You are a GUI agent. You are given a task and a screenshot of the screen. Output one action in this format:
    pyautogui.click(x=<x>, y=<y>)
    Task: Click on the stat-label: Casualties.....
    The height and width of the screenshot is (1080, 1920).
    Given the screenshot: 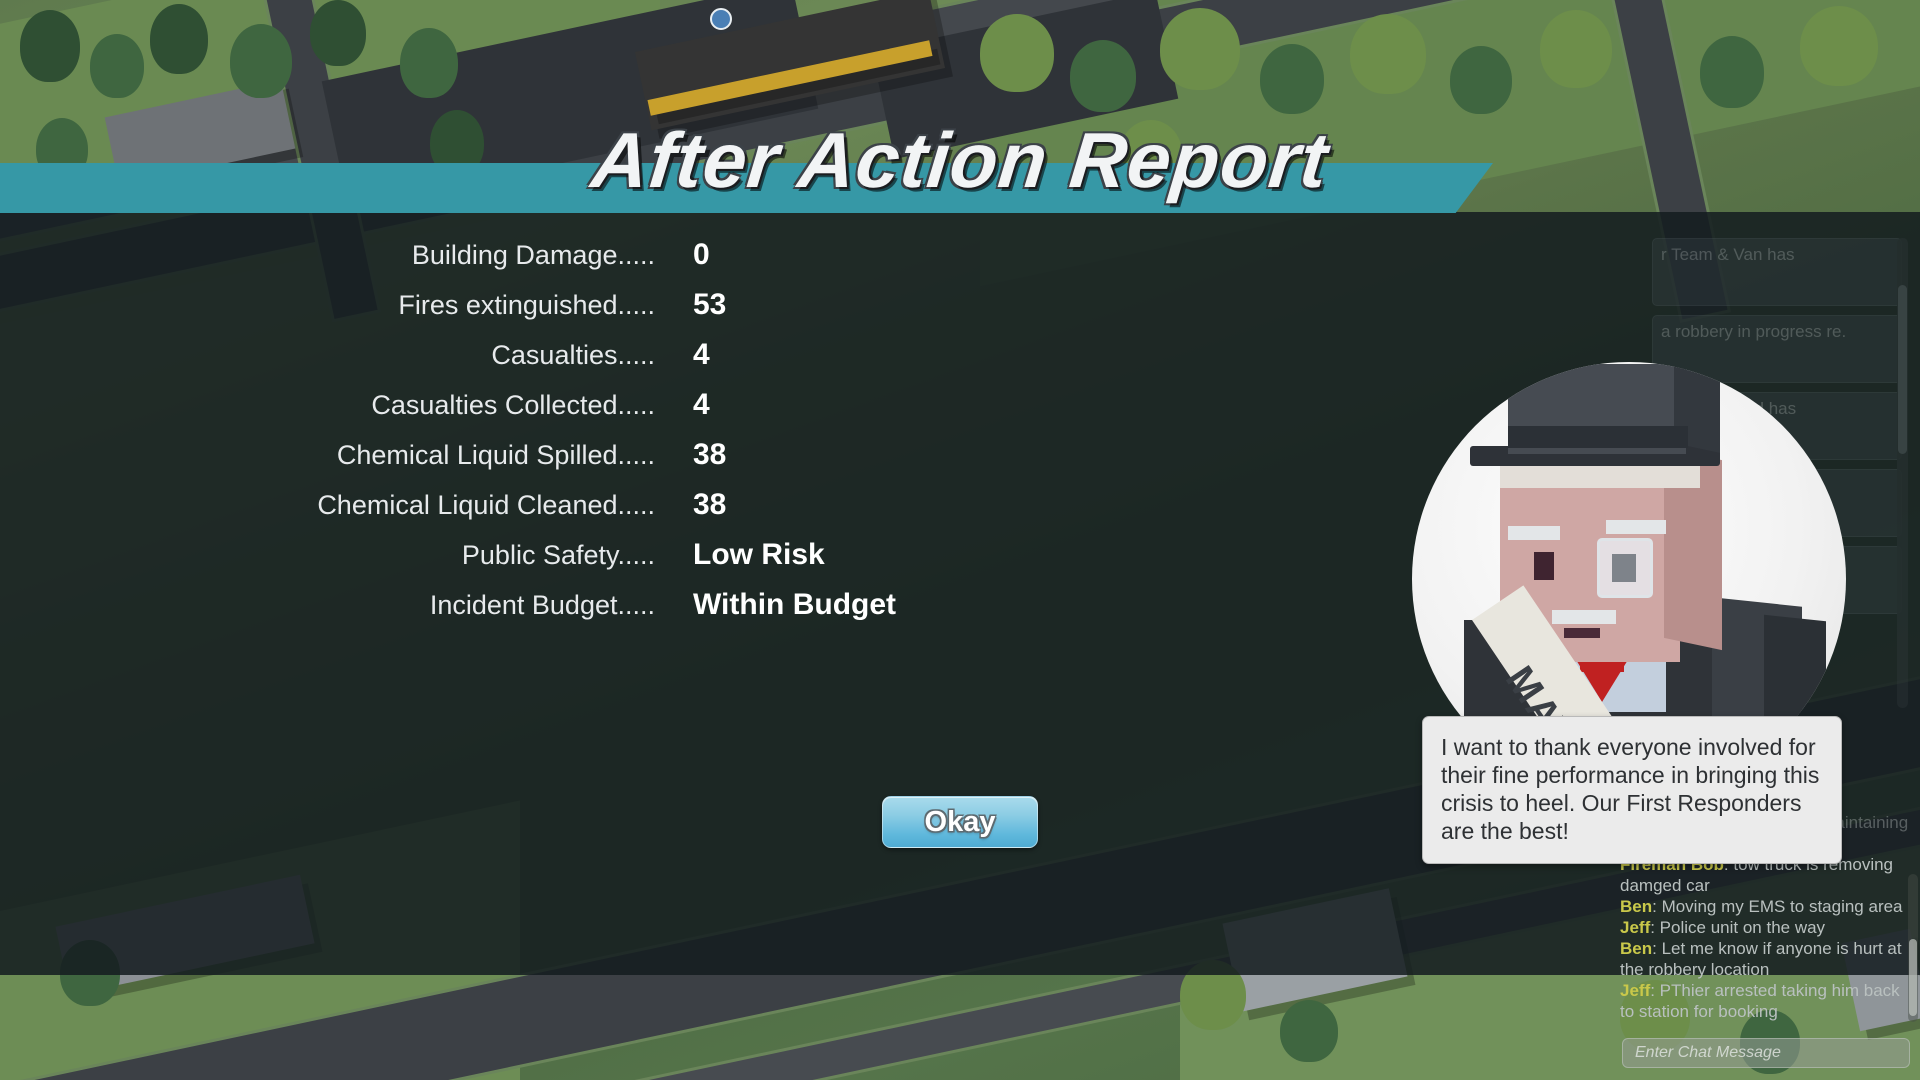 What is the action you would take?
    pyautogui.click(x=573, y=355)
    